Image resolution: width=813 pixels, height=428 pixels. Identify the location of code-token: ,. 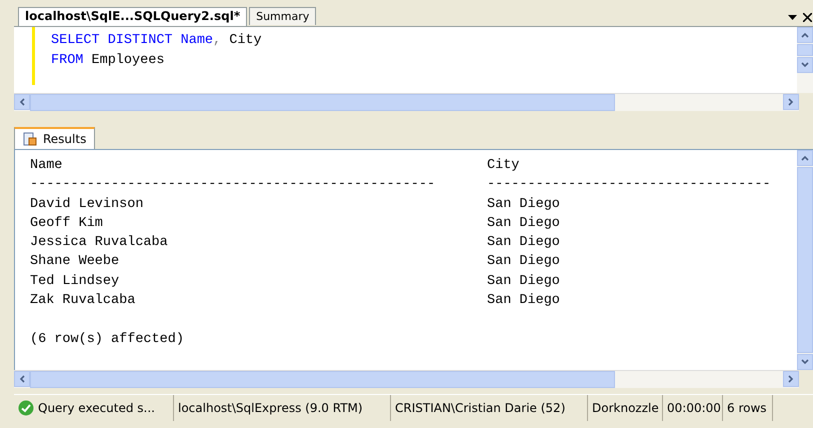
(217, 40).